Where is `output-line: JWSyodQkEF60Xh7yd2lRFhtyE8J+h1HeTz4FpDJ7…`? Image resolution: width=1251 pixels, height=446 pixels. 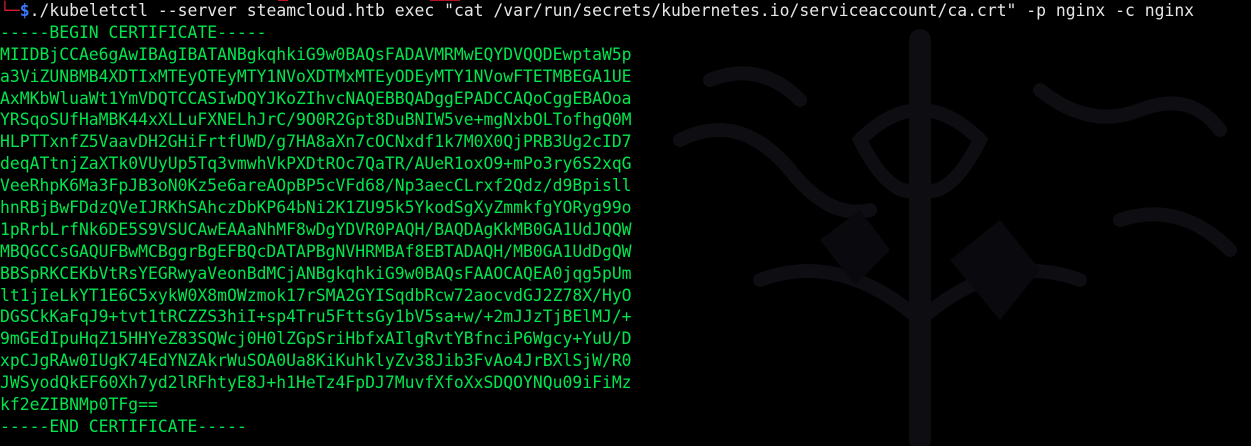
output-line: JWSyodQkEF60Xh7yd2lRFhtyE8J+h1HeTz4FpDJ7… is located at coordinates (316, 383).